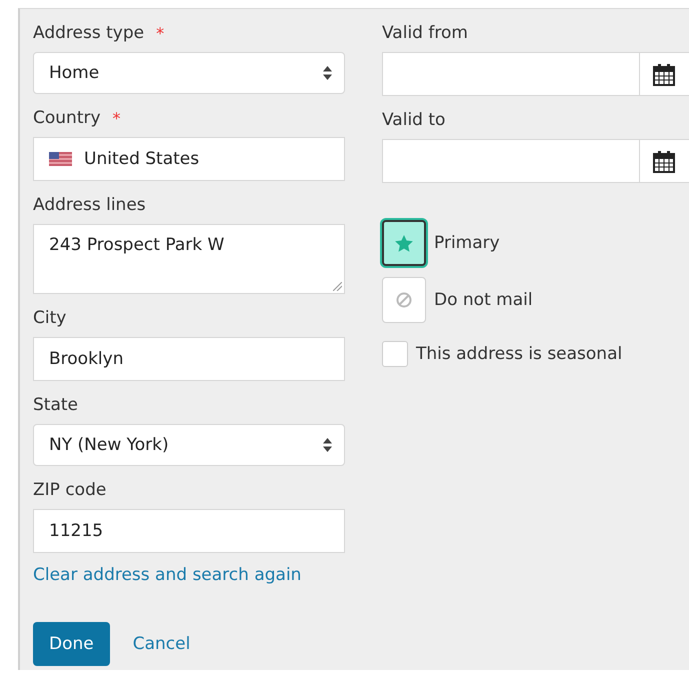  What do you see at coordinates (395, 354) in the screenshot?
I see `seasonal-checkbox` at bounding box center [395, 354].